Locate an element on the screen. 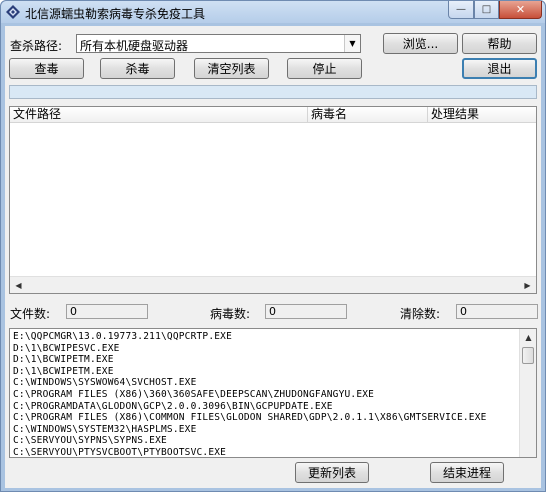  process-list-item: C:\WINDOWS\SYSTEM32\HASPLMS.EXE is located at coordinates (265, 430).